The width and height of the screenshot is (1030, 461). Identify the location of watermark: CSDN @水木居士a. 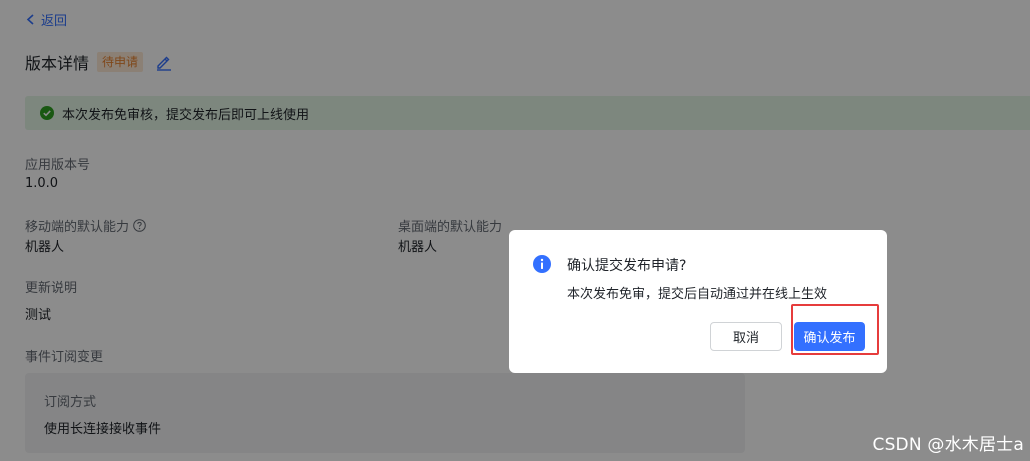
(948, 445).